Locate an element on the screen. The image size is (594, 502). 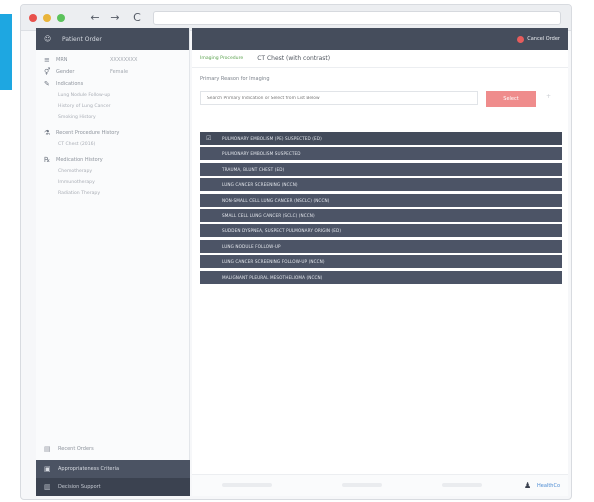
sidebar-row-indications: ✎ Indications is located at coordinates (112, 84).